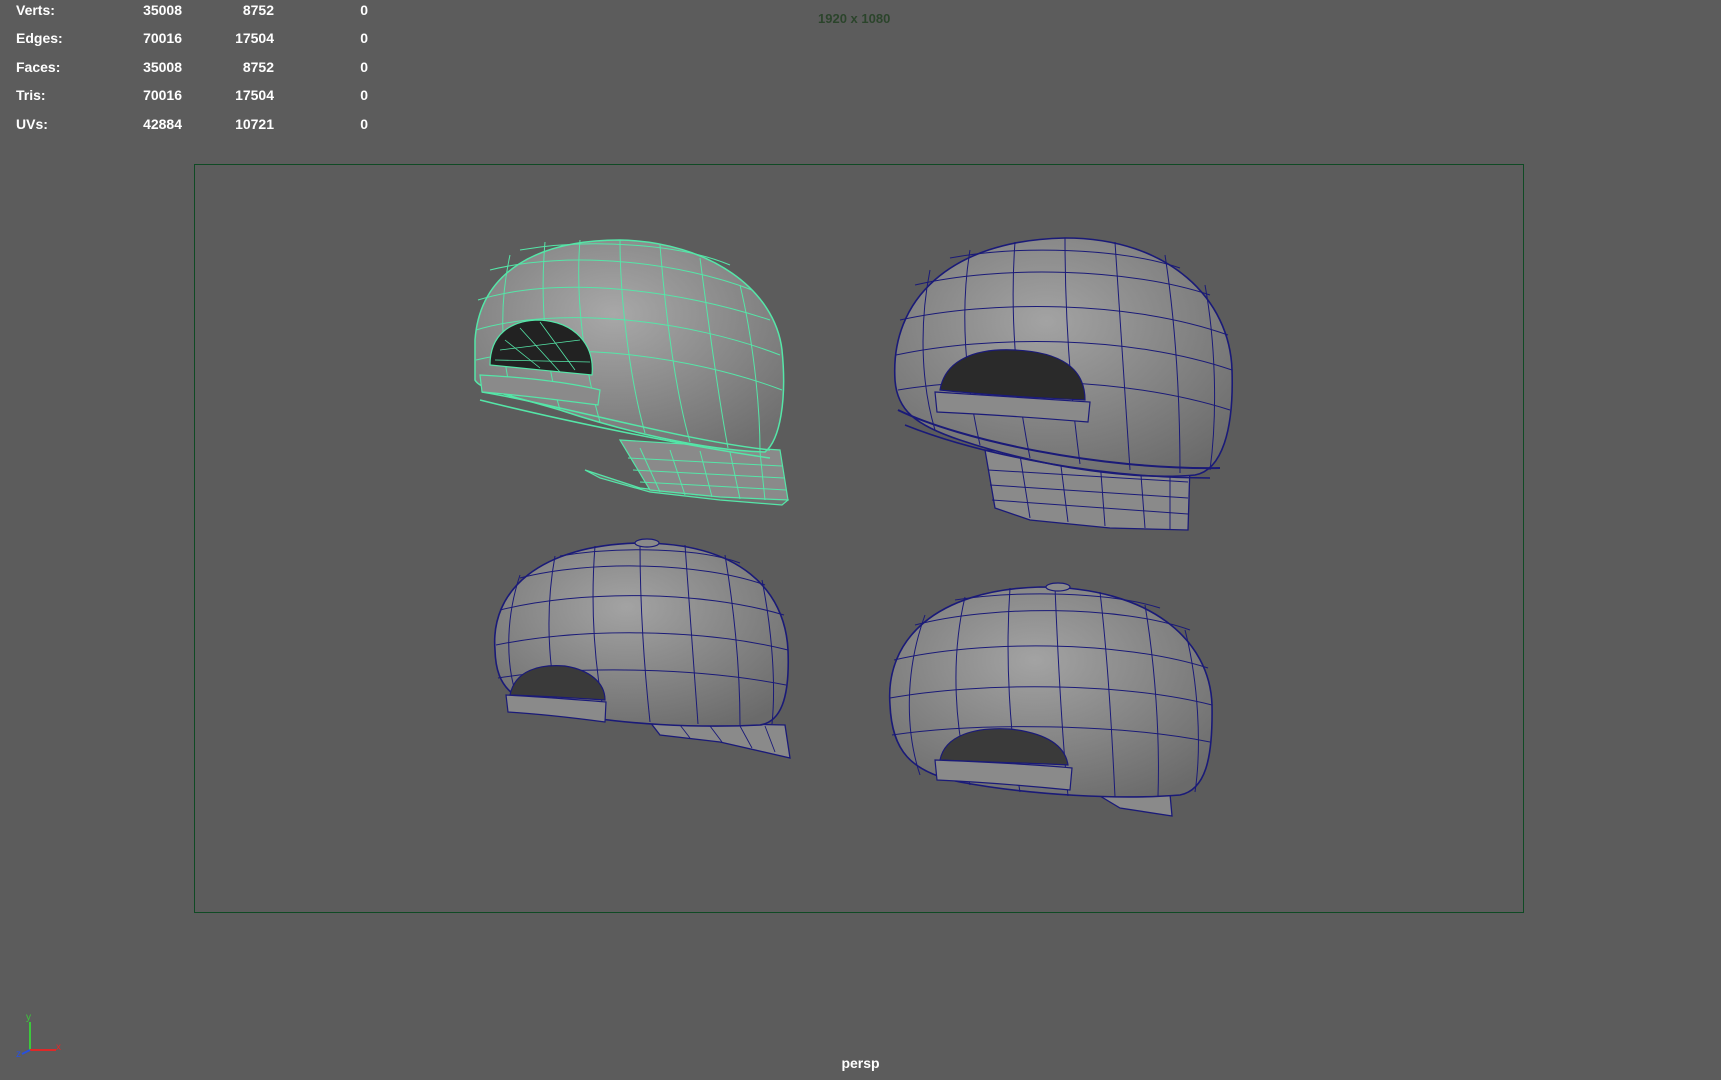 This screenshot has height=1080, width=1721. I want to click on cap-mesh-selected, so click(632, 372).